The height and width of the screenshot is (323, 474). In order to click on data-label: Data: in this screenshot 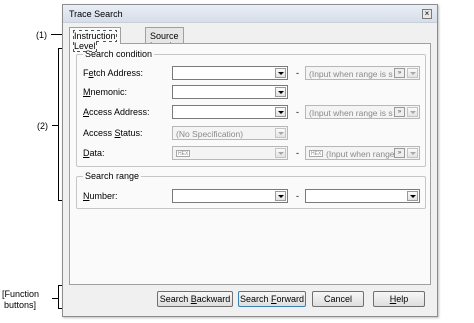, I will do `click(94, 153)`.